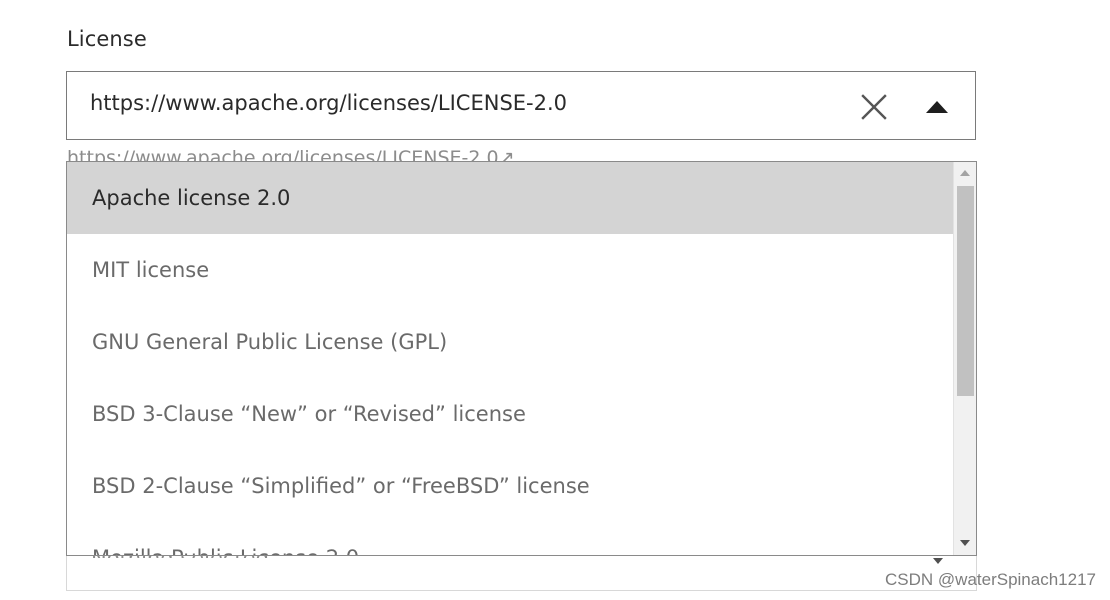 The width and height of the screenshot is (1110, 600). I want to click on watermark-text: CSDN @waterSpinach1217, so click(990, 579).